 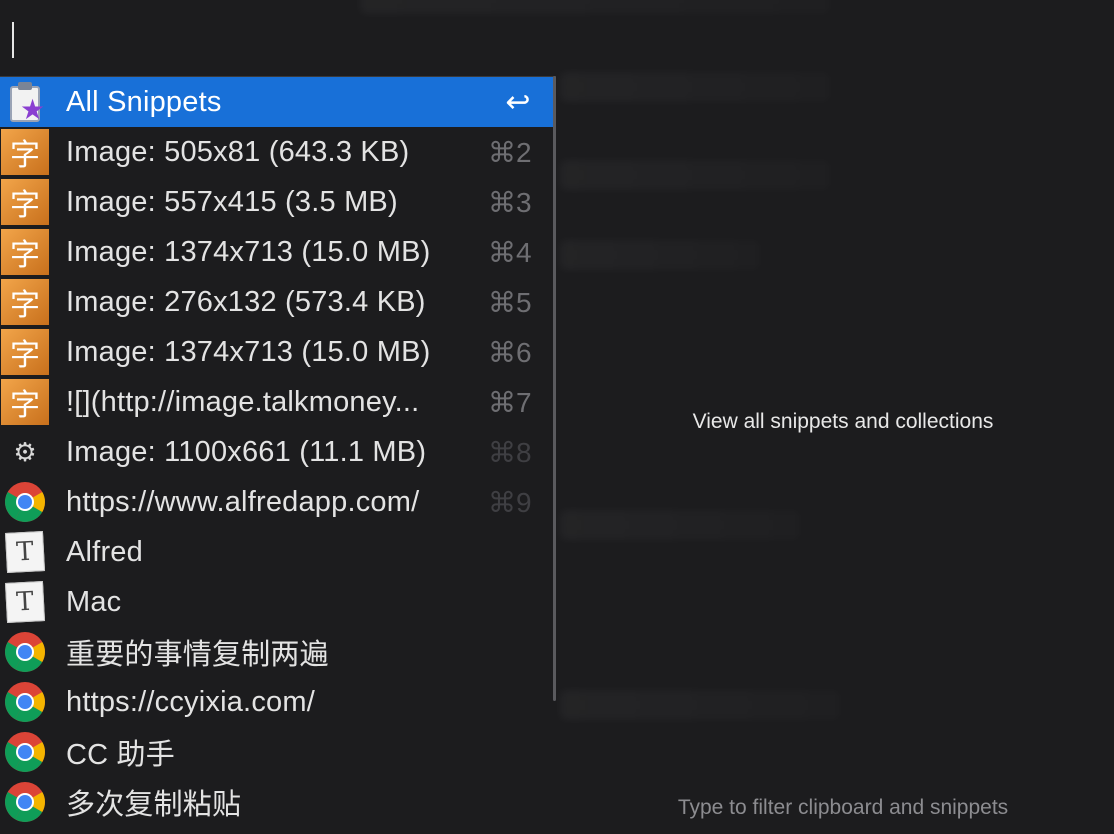 What do you see at coordinates (238, 151) in the screenshot?
I see `result-title: Image: 505x81 (643.3 KB)` at bounding box center [238, 151].